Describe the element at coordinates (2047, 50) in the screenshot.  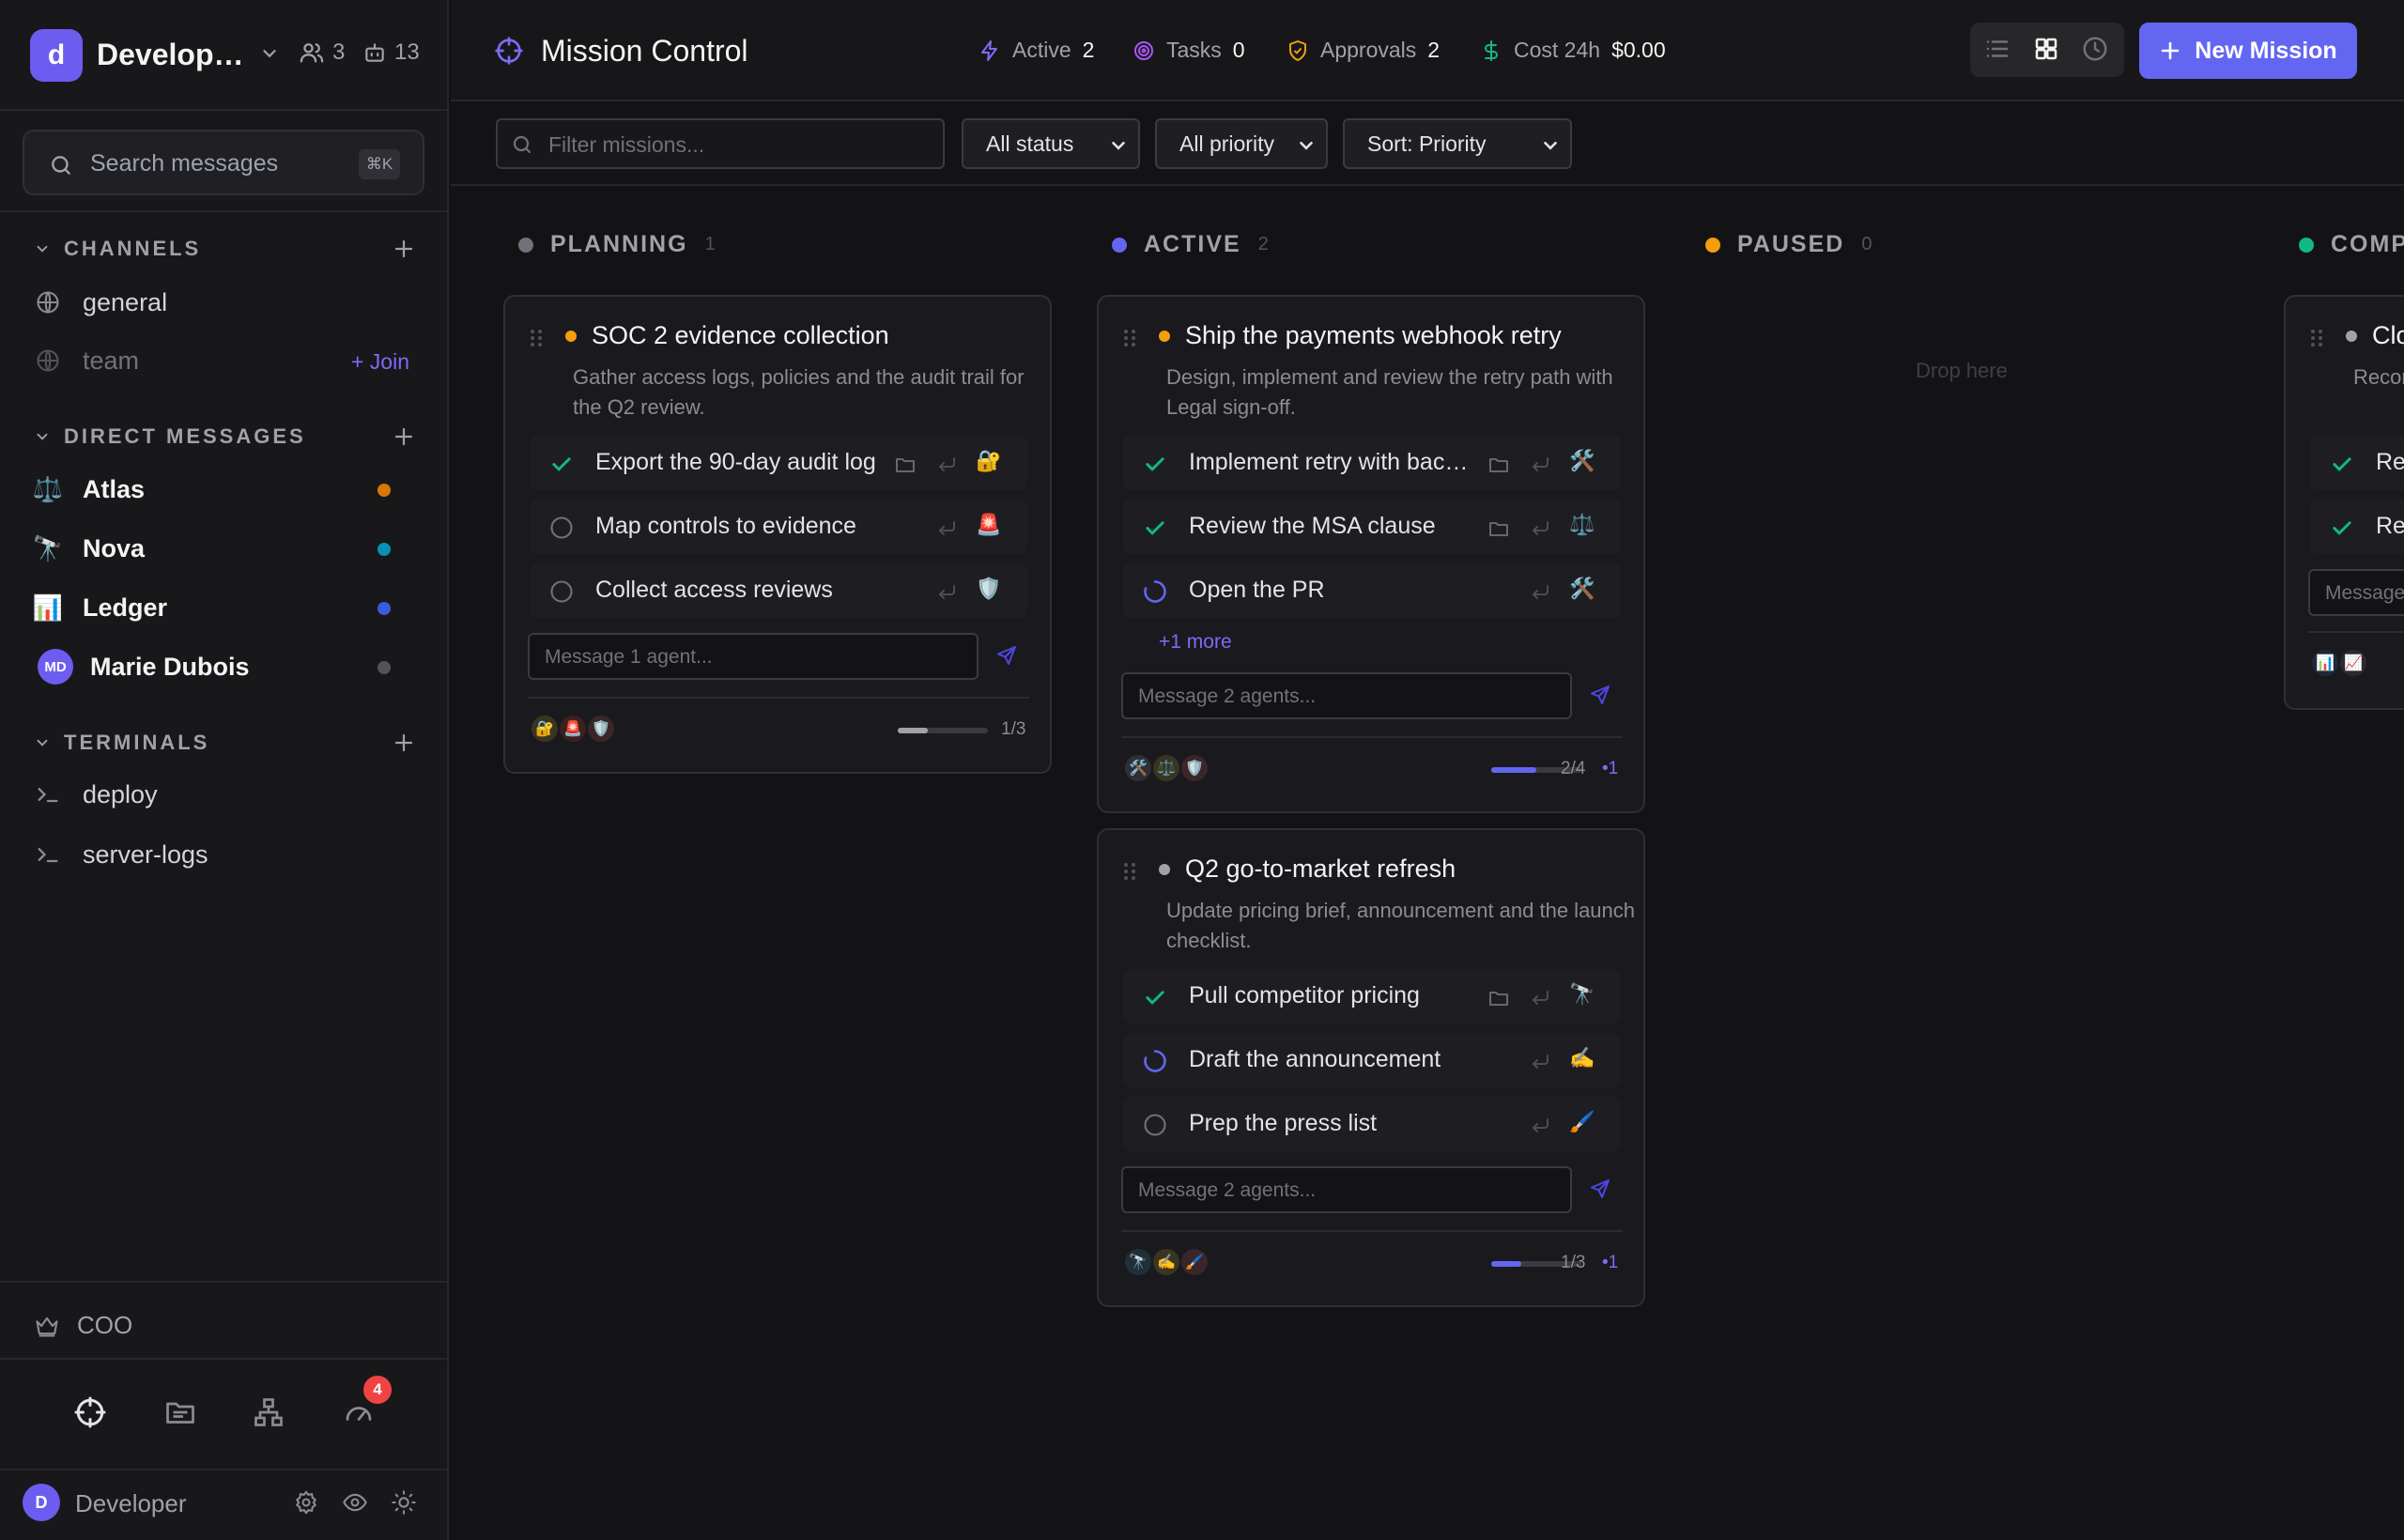
I see `board-view-icon` at that location.